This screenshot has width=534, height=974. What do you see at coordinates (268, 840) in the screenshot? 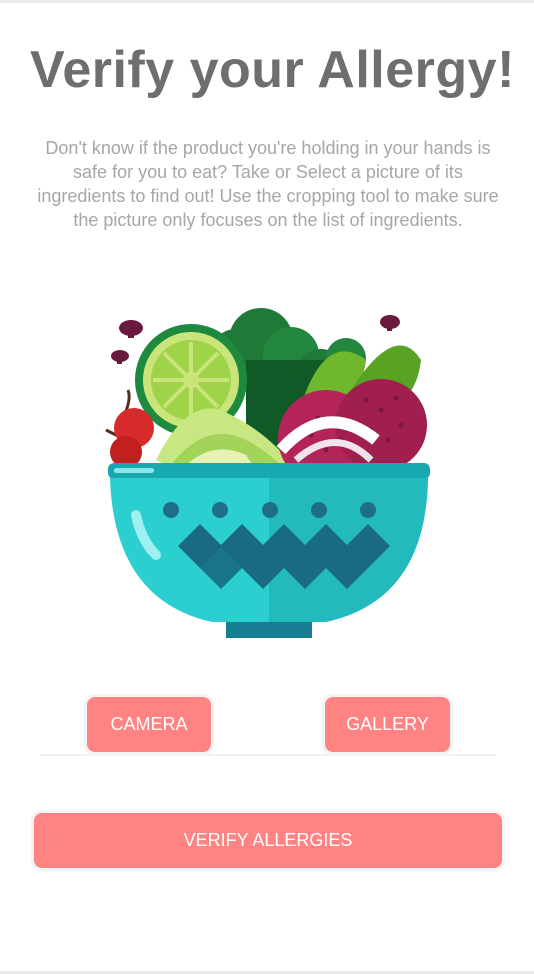
I see `verify-allergies-button: VERIFY ALLERGIES` at bounding box center [268, 840].